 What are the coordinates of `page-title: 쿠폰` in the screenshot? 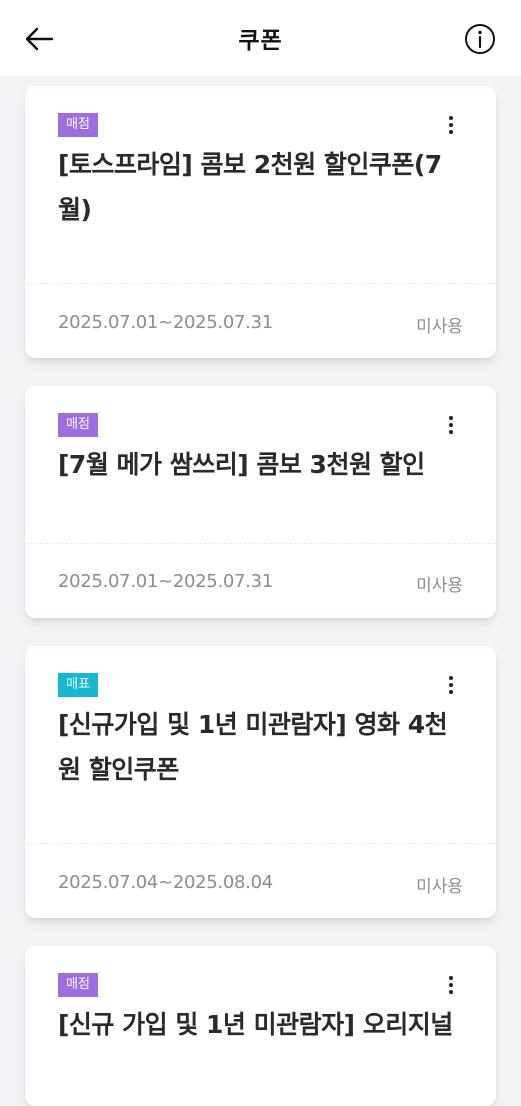 It's located at (260, 41).